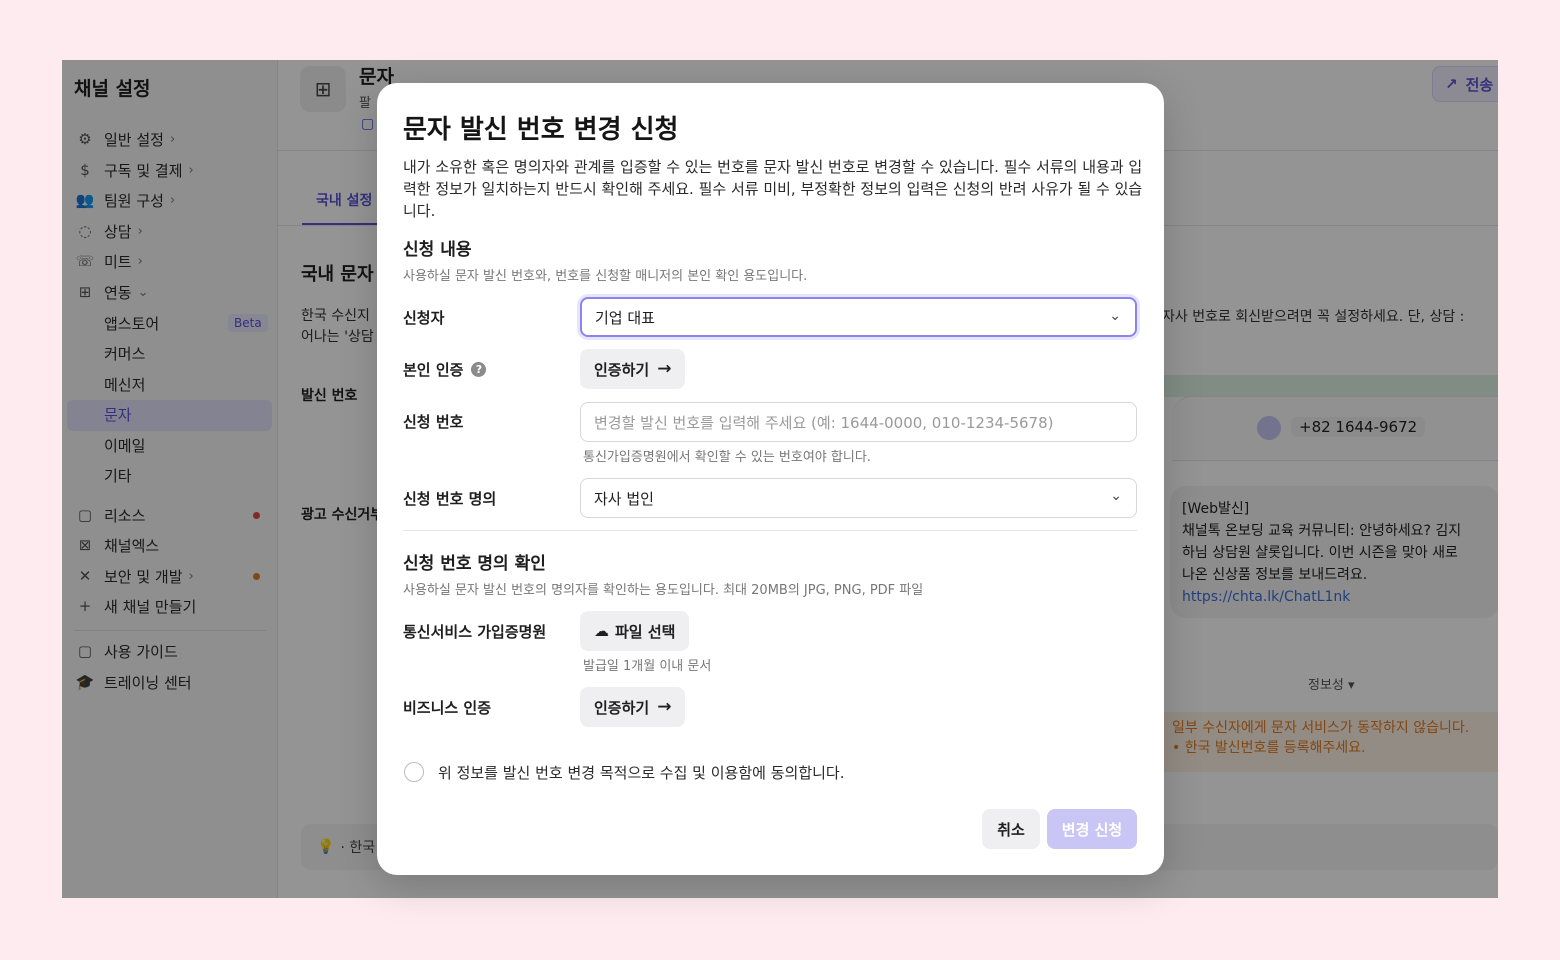 The image size is (1560, 960). I want to click on owner-select-value: 자사 법인, so click(624, 498).